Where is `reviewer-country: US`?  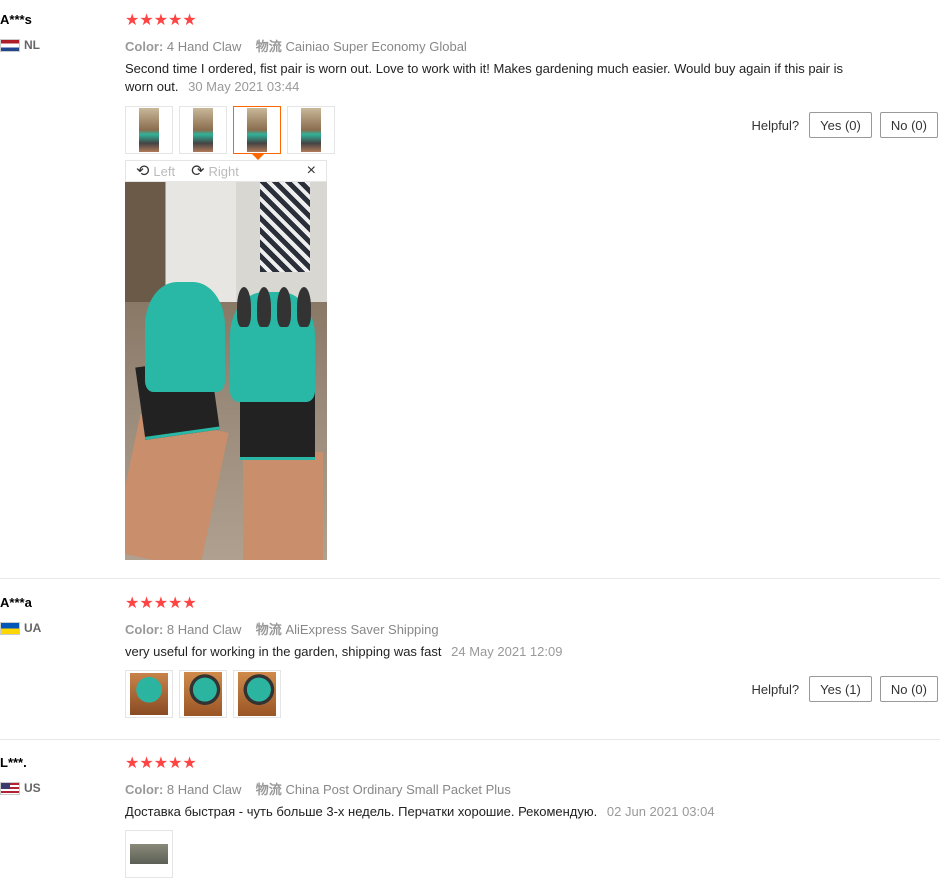 reviewer-country: US is located at coordinates (20, 788).